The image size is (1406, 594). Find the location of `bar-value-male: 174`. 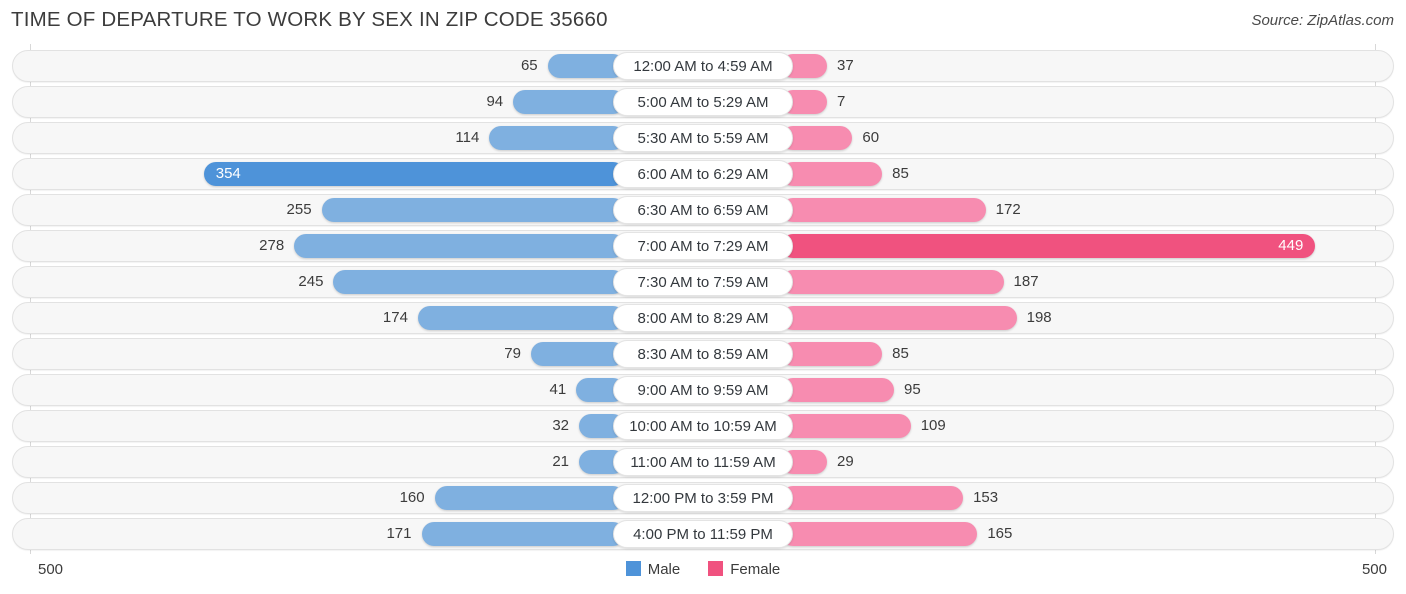

bar-value-male: 174 is located at coordinates (395, 317).